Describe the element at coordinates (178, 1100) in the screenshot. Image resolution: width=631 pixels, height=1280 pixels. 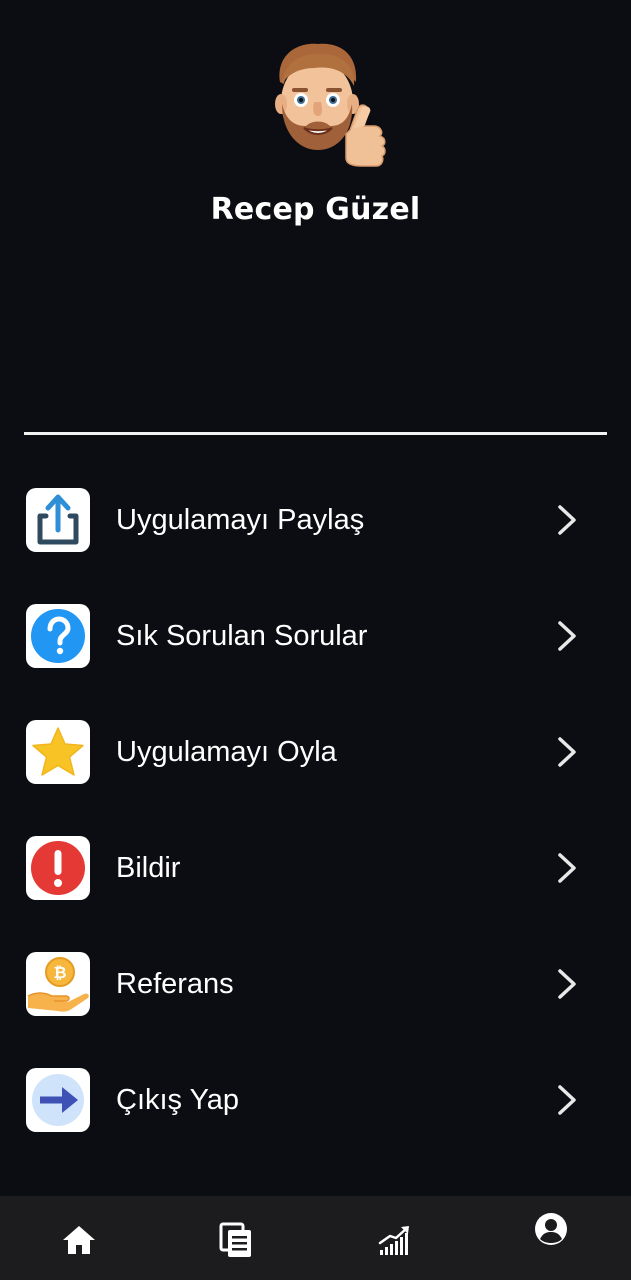
I see `menu-item-label: Çıkış Yap` at that location.